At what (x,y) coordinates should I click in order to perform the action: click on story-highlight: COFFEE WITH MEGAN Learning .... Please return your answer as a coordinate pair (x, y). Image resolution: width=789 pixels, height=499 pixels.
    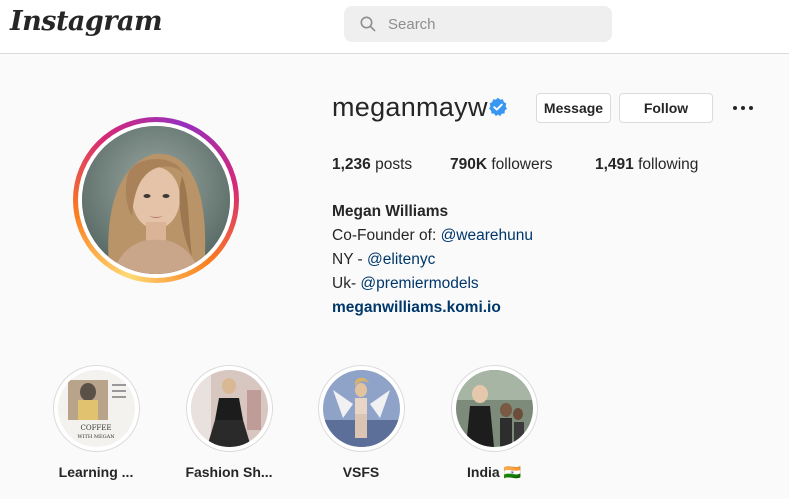
    Looking at the image, I should click on (96, 422).